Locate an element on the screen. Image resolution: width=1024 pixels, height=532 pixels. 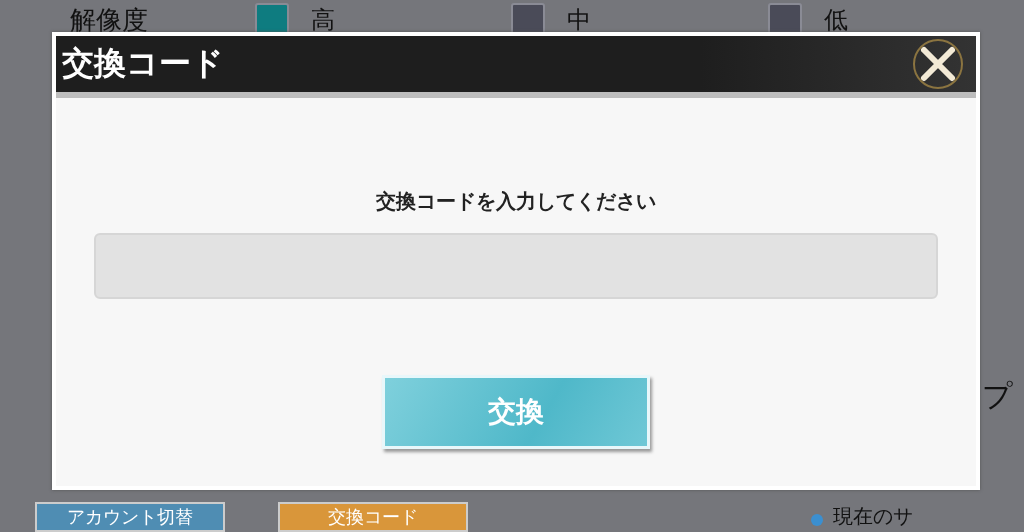
dialog-title: 交換コード is located at coordinates (143, 63).